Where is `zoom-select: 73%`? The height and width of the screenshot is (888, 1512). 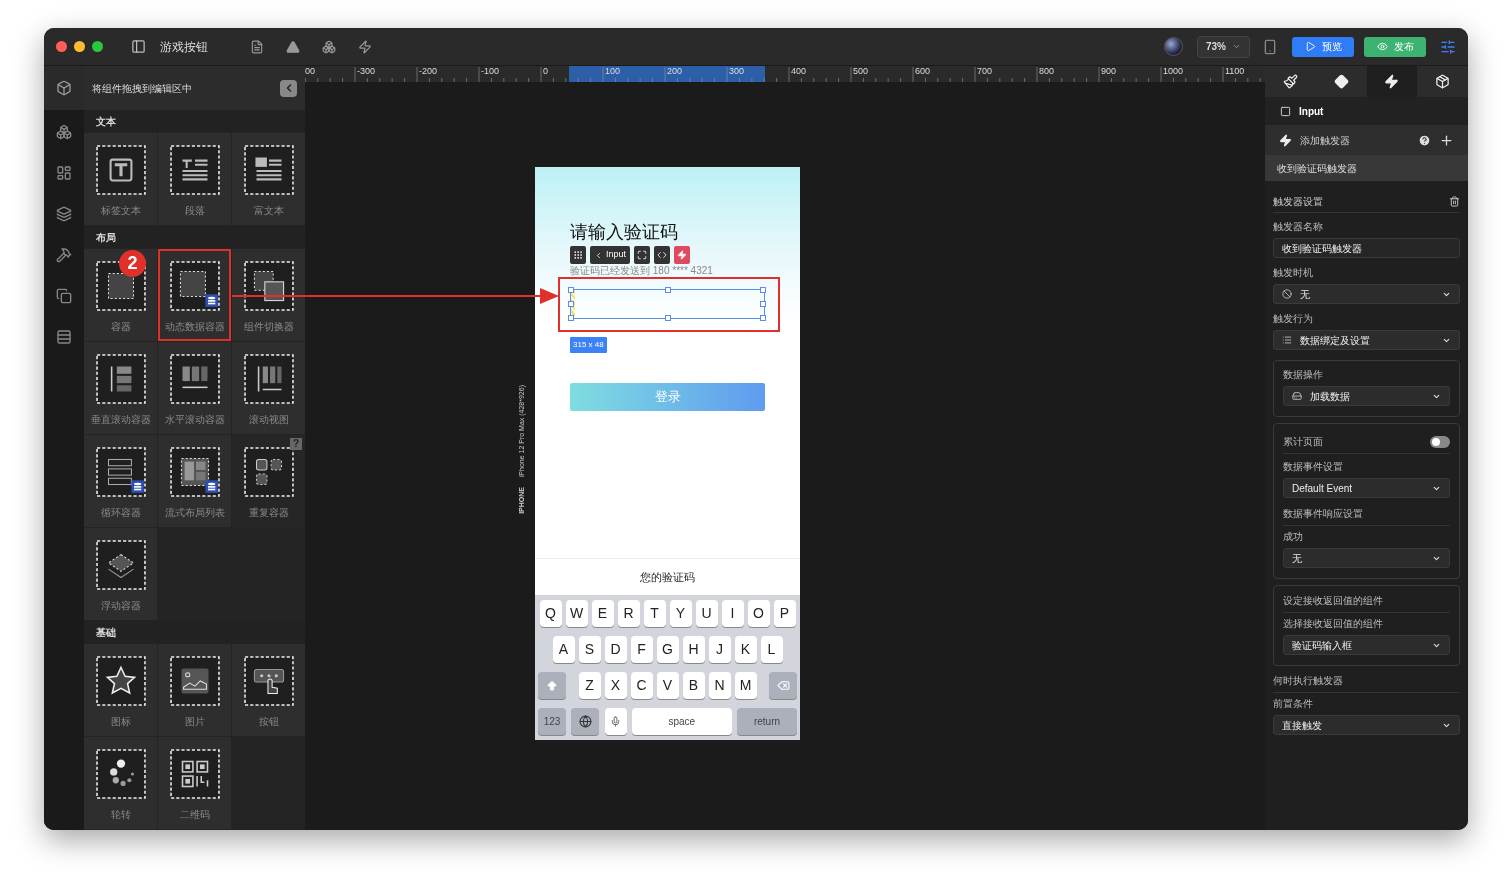 zoom-select: 73% is located at coordinates (1223, 46).